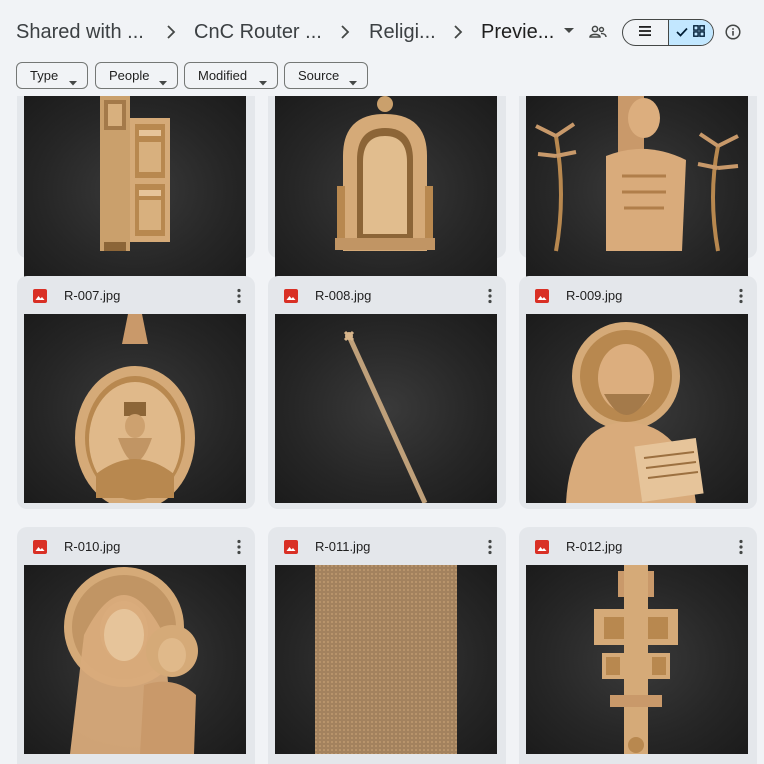 The width and height of the screenshot is (764, 764). I want to click on file-card-header: R-011.jpg, so click(387, 546).